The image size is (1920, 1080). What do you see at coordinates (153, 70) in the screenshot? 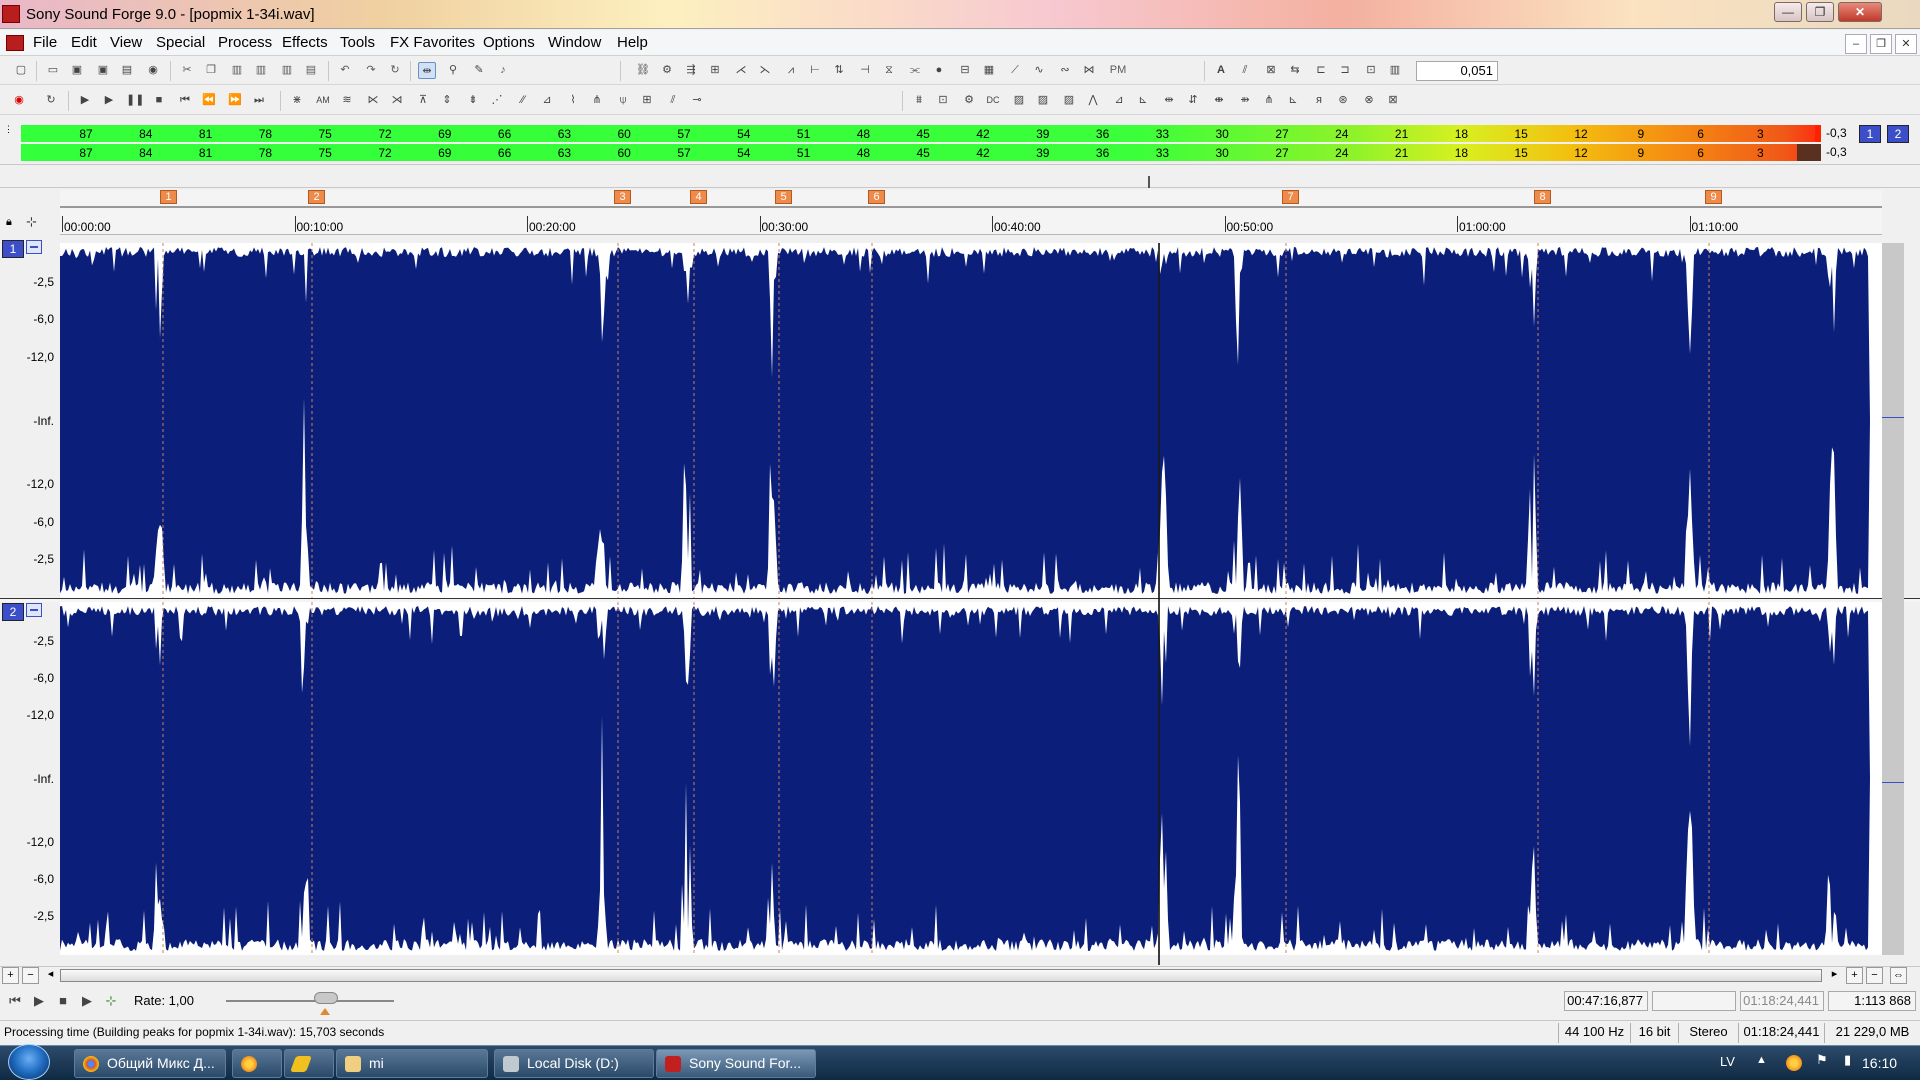
I see `properties-icon: ◉` at bounding box center [153, 70].